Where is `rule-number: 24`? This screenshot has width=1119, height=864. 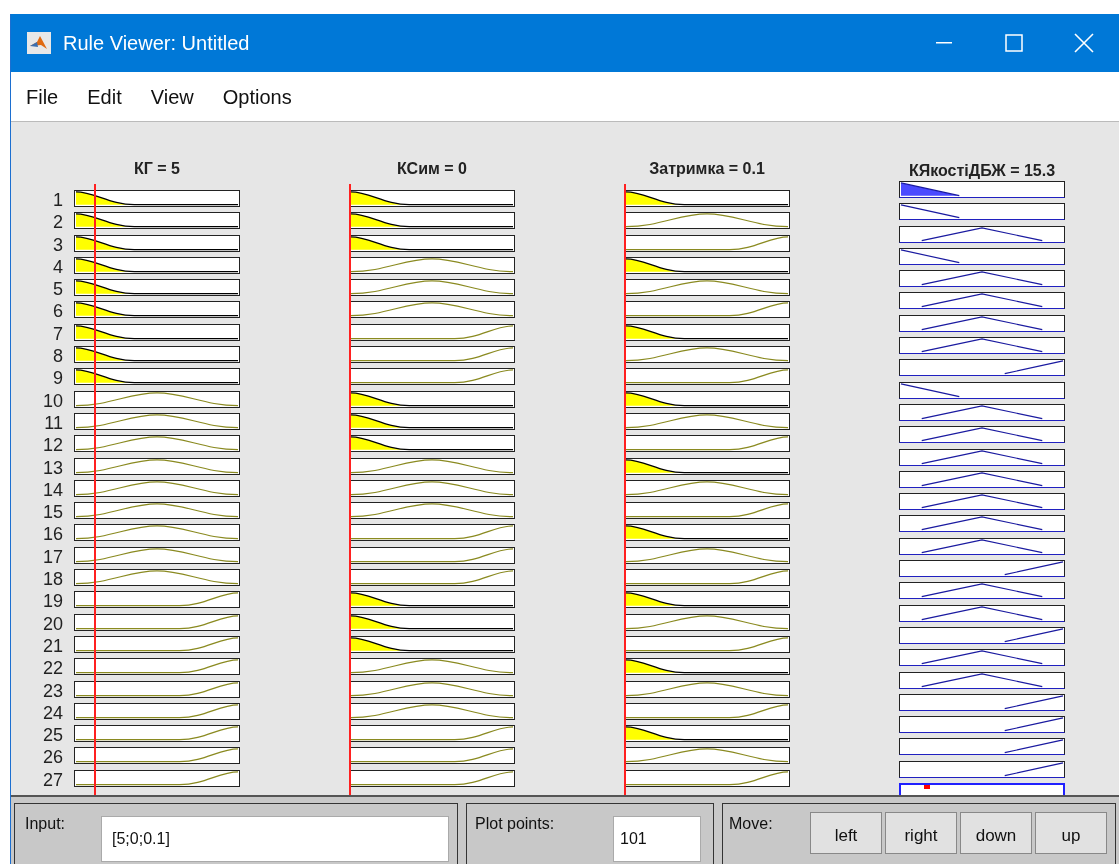
rule-number: 24 is located at coordinates (52, 713).